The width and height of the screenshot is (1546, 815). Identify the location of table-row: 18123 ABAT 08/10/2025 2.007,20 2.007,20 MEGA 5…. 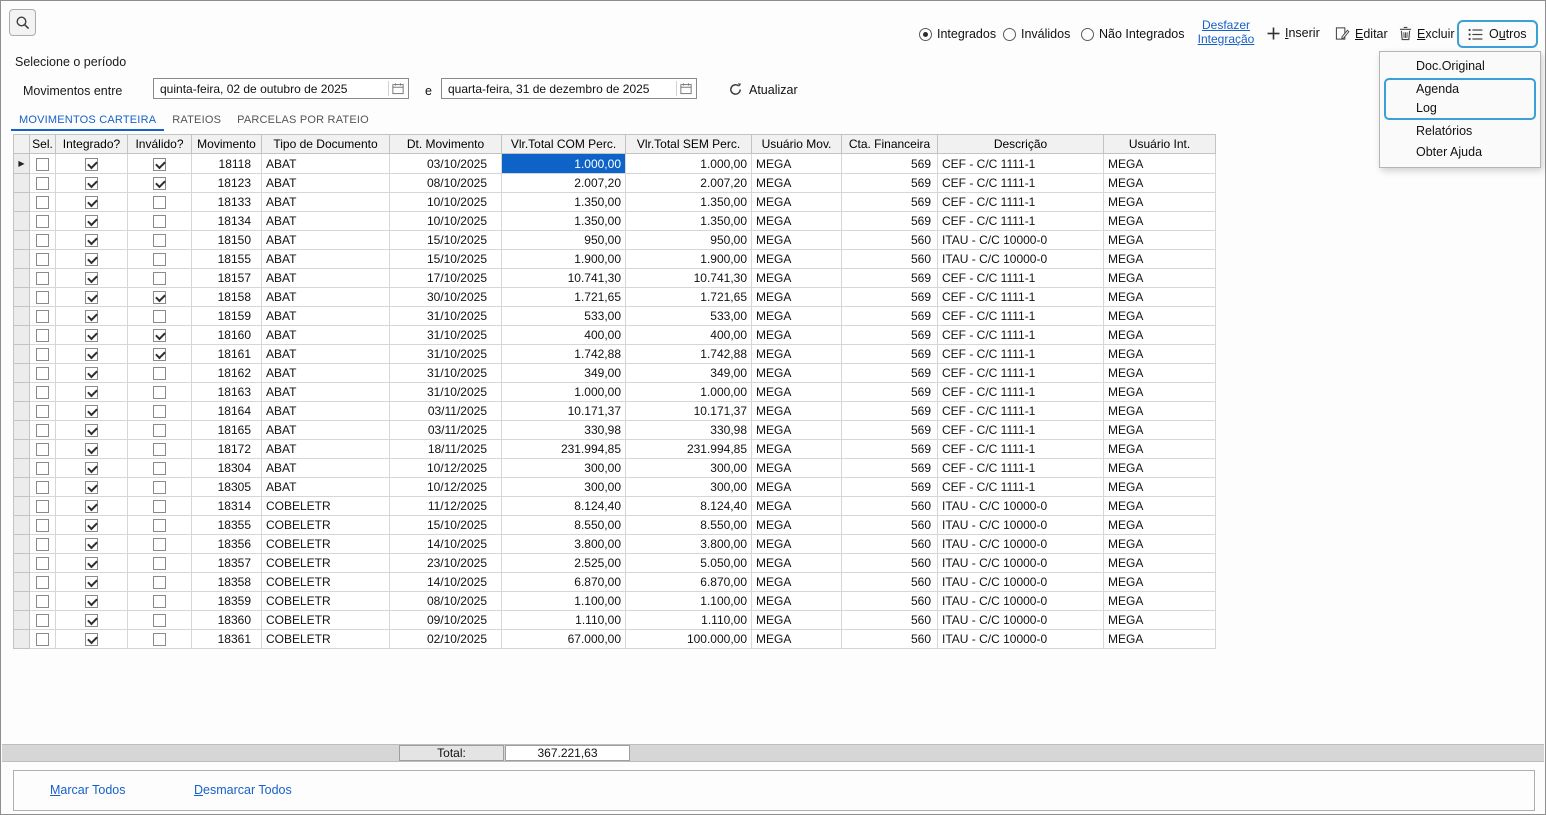
(614, 183).